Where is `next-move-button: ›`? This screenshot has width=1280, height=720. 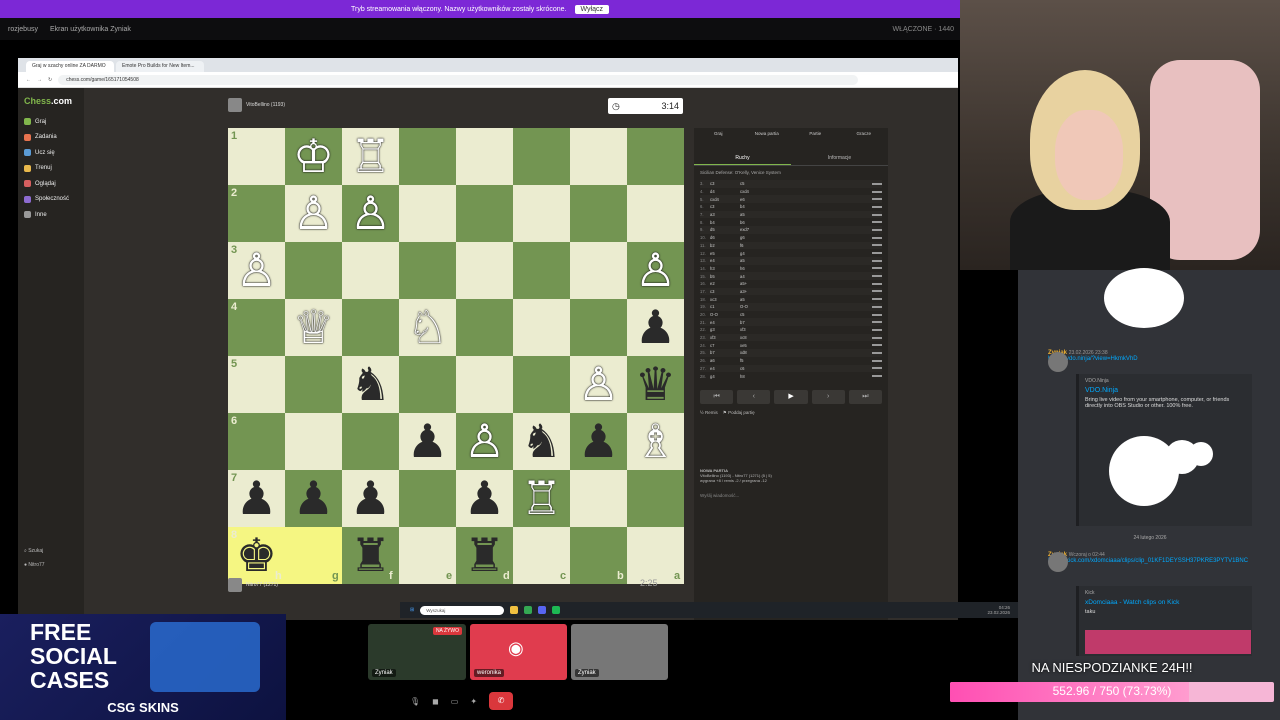 next-move-button: › is located at coordinates (828, 396).